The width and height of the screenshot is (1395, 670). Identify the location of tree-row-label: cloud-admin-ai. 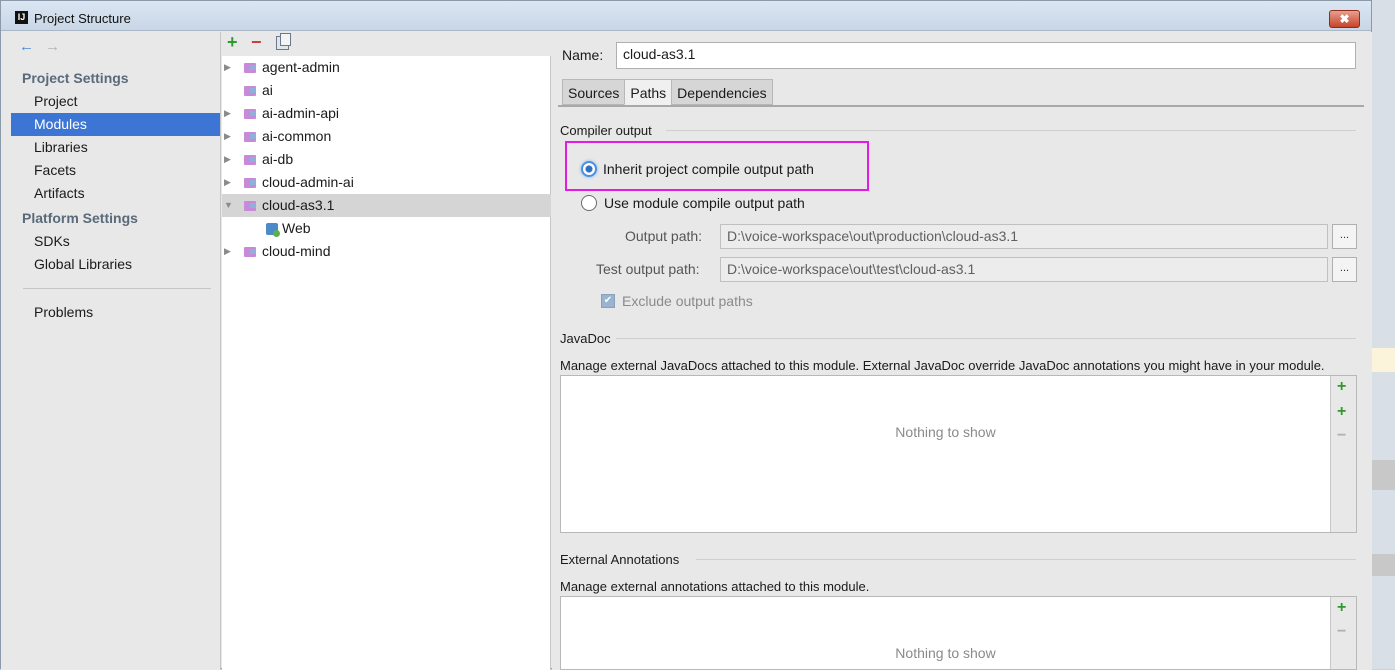
(308, 182).